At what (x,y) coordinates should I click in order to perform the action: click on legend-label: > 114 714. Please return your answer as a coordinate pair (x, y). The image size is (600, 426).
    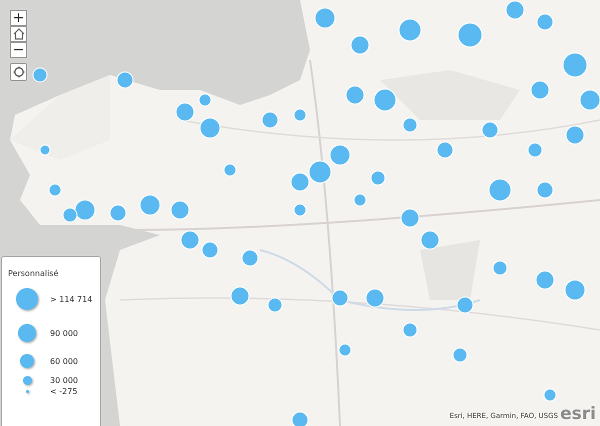
    Looking at the image, I should click on (71, 299).